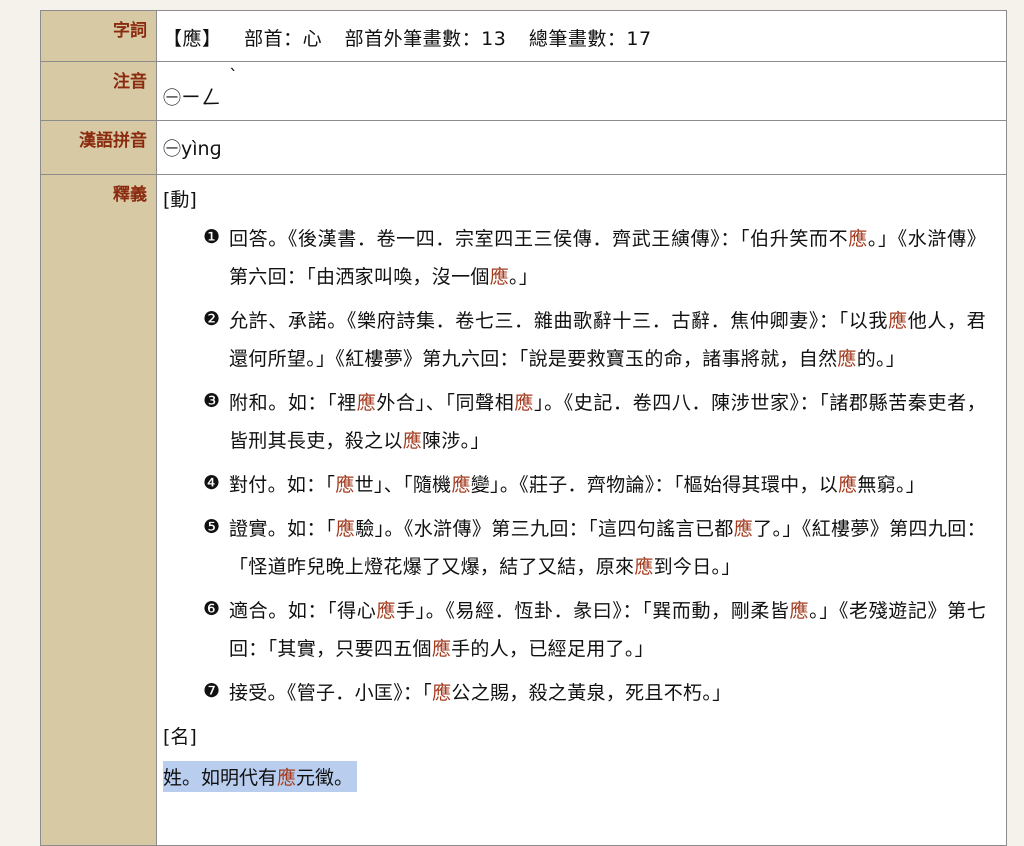 The image size is (1024, 846). What do you see at coordinates (445, 403) in the screenshot?
I see `definition-text: 外合」、「同聲相` at bounding box center [445, 403].